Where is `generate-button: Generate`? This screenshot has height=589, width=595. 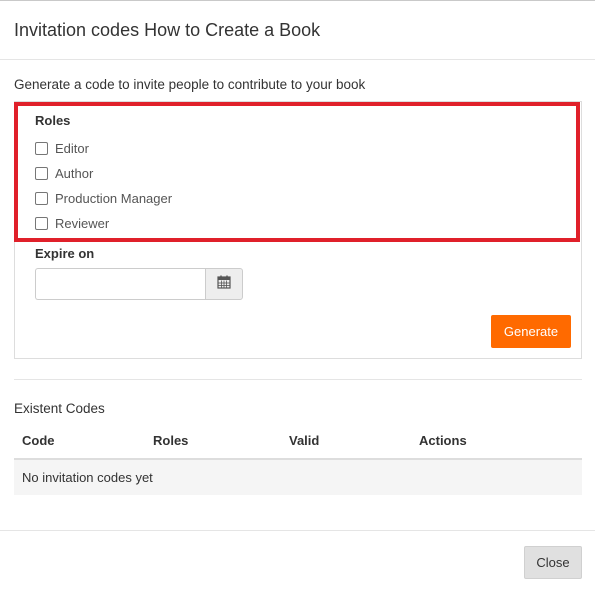
generate-button: Generate is located at coordinates (531, 331).